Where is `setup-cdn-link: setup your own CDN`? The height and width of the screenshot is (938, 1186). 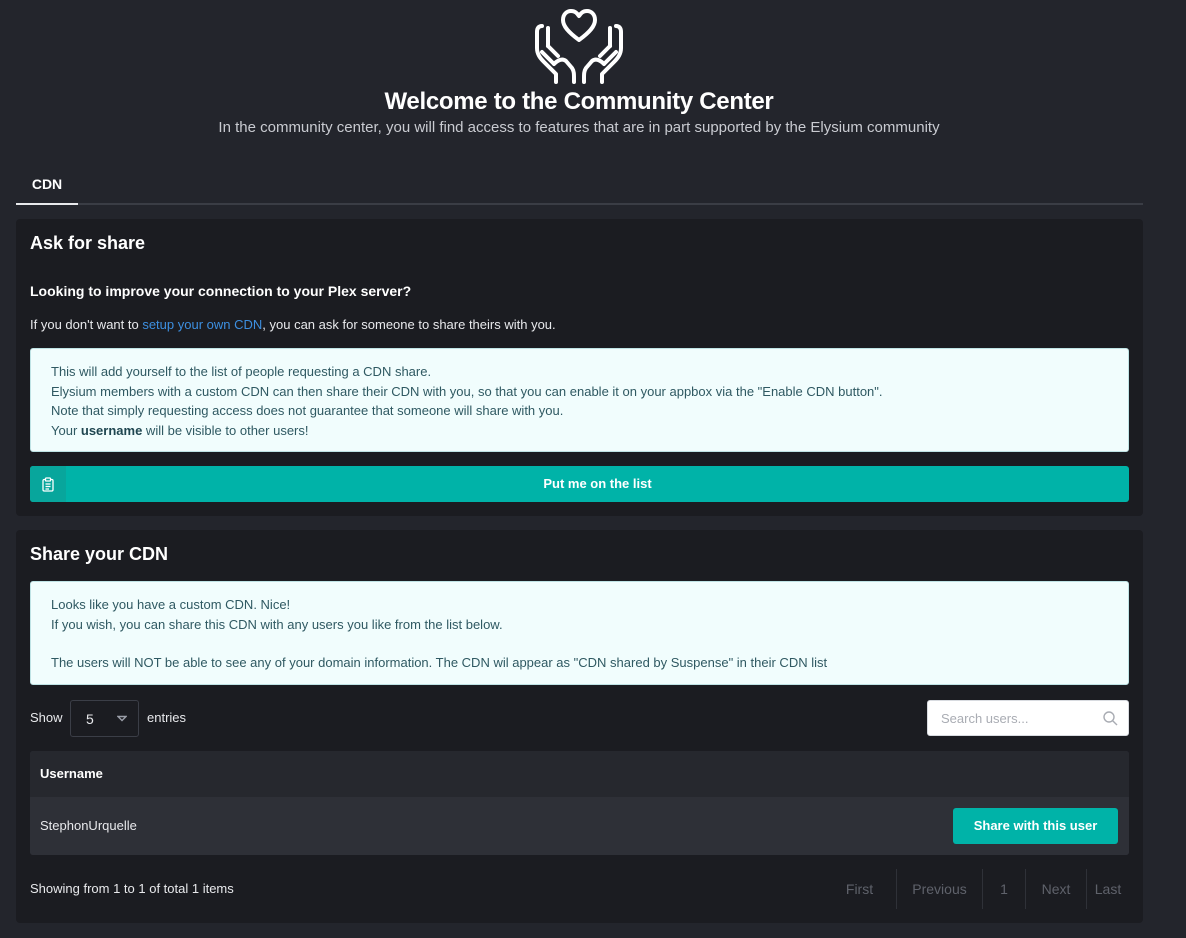 setup-cdn-link: setup your own CDN is located at coordinates (202, 324).